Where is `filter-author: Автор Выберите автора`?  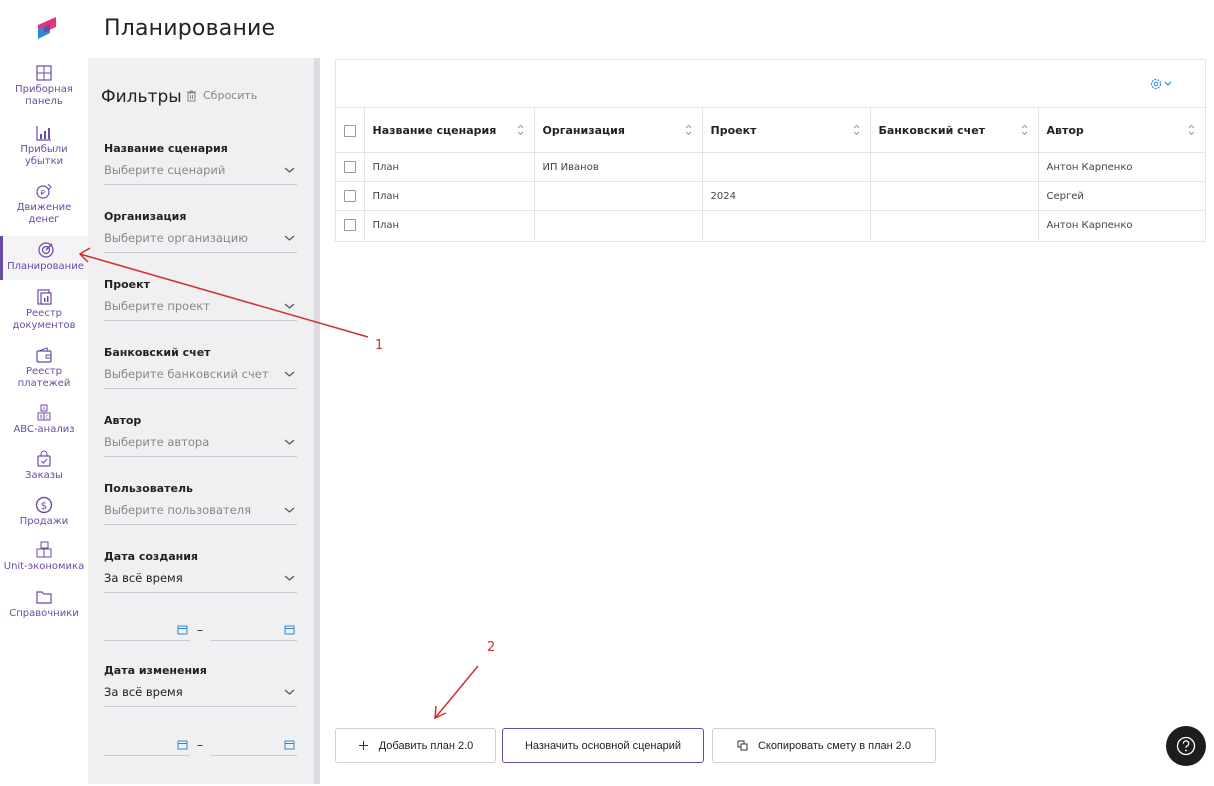
filter-author: Автор Выберите автора is located at coordinates (200, 435).